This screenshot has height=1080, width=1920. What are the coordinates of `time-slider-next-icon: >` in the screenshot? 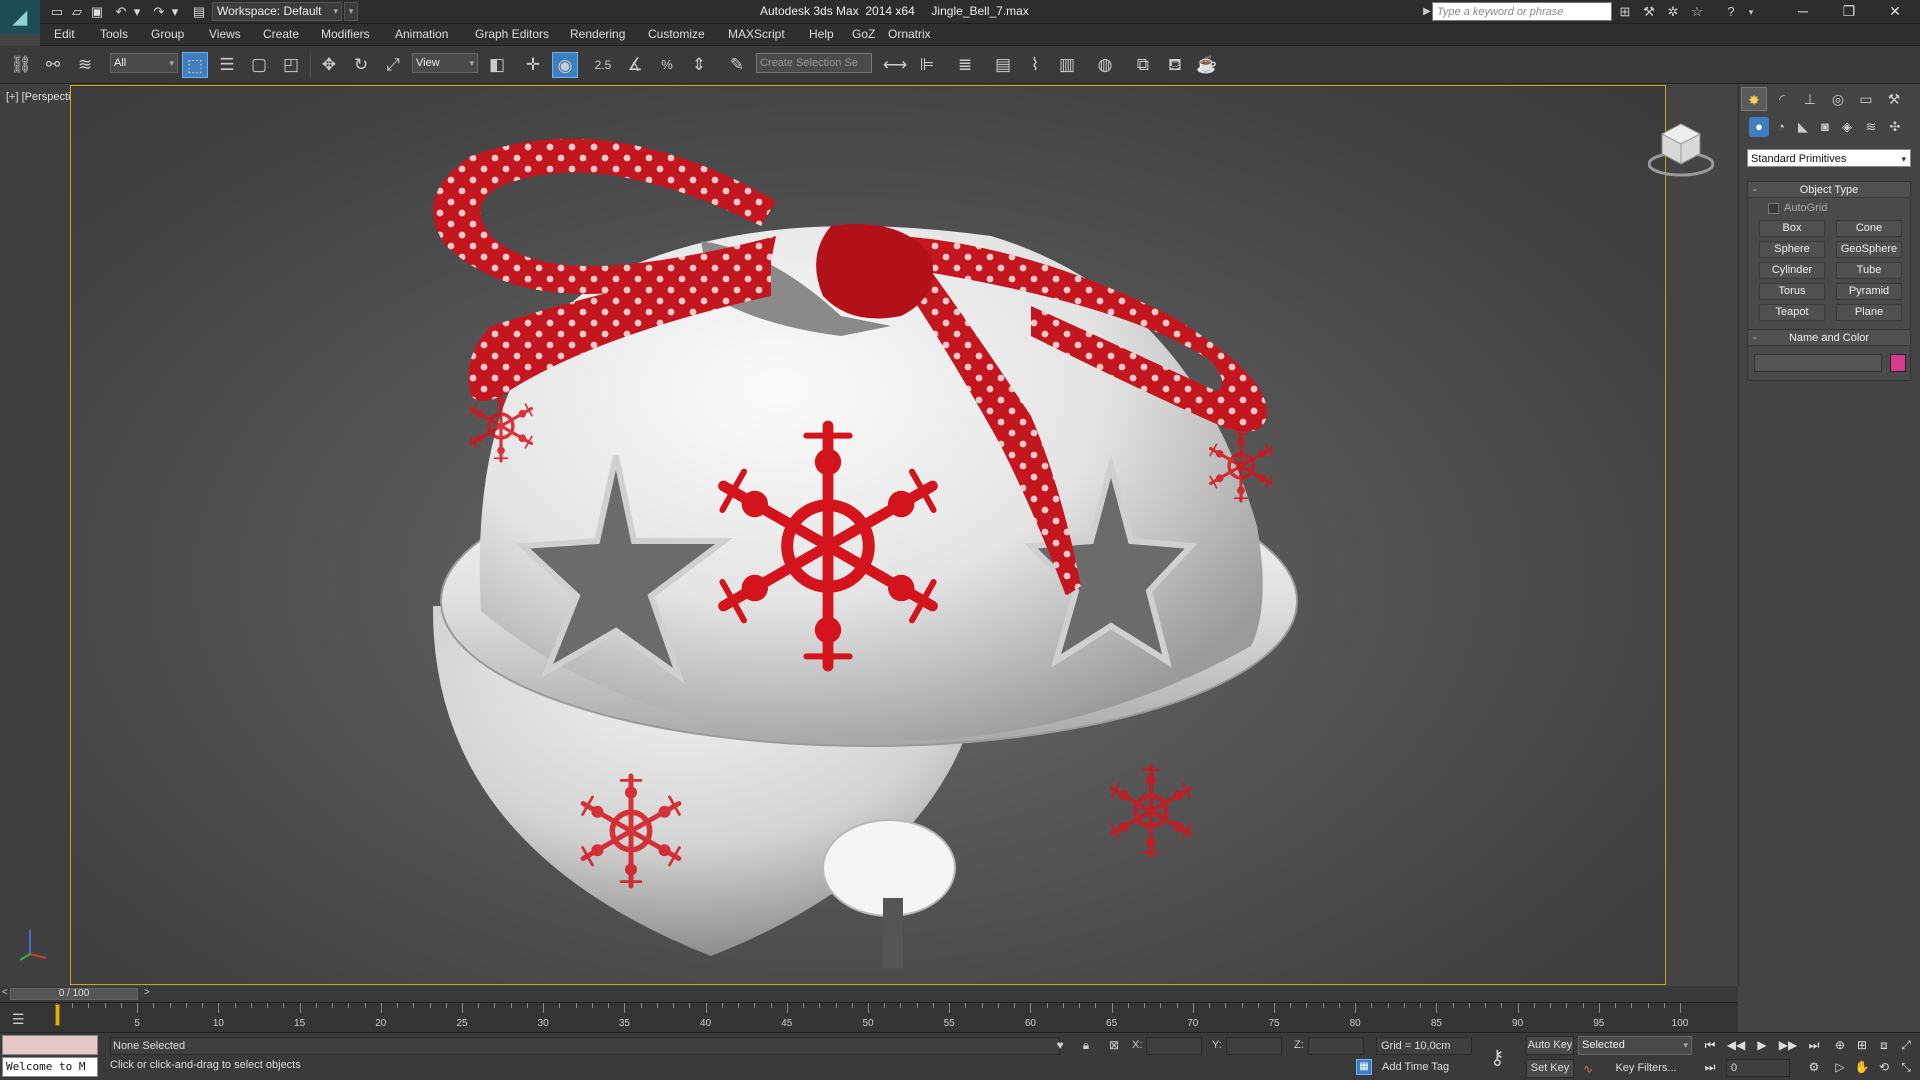 It's located at (147, 992).